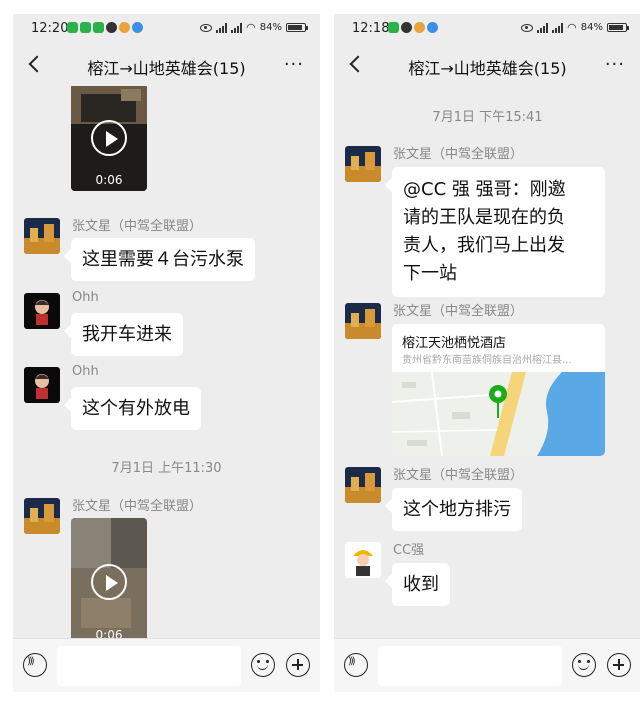  What do you see at coordinates (166, 29) in the screenshot?
I see `status-bar: 12:20 ◠ 84%` at bounding box center [166, 29].